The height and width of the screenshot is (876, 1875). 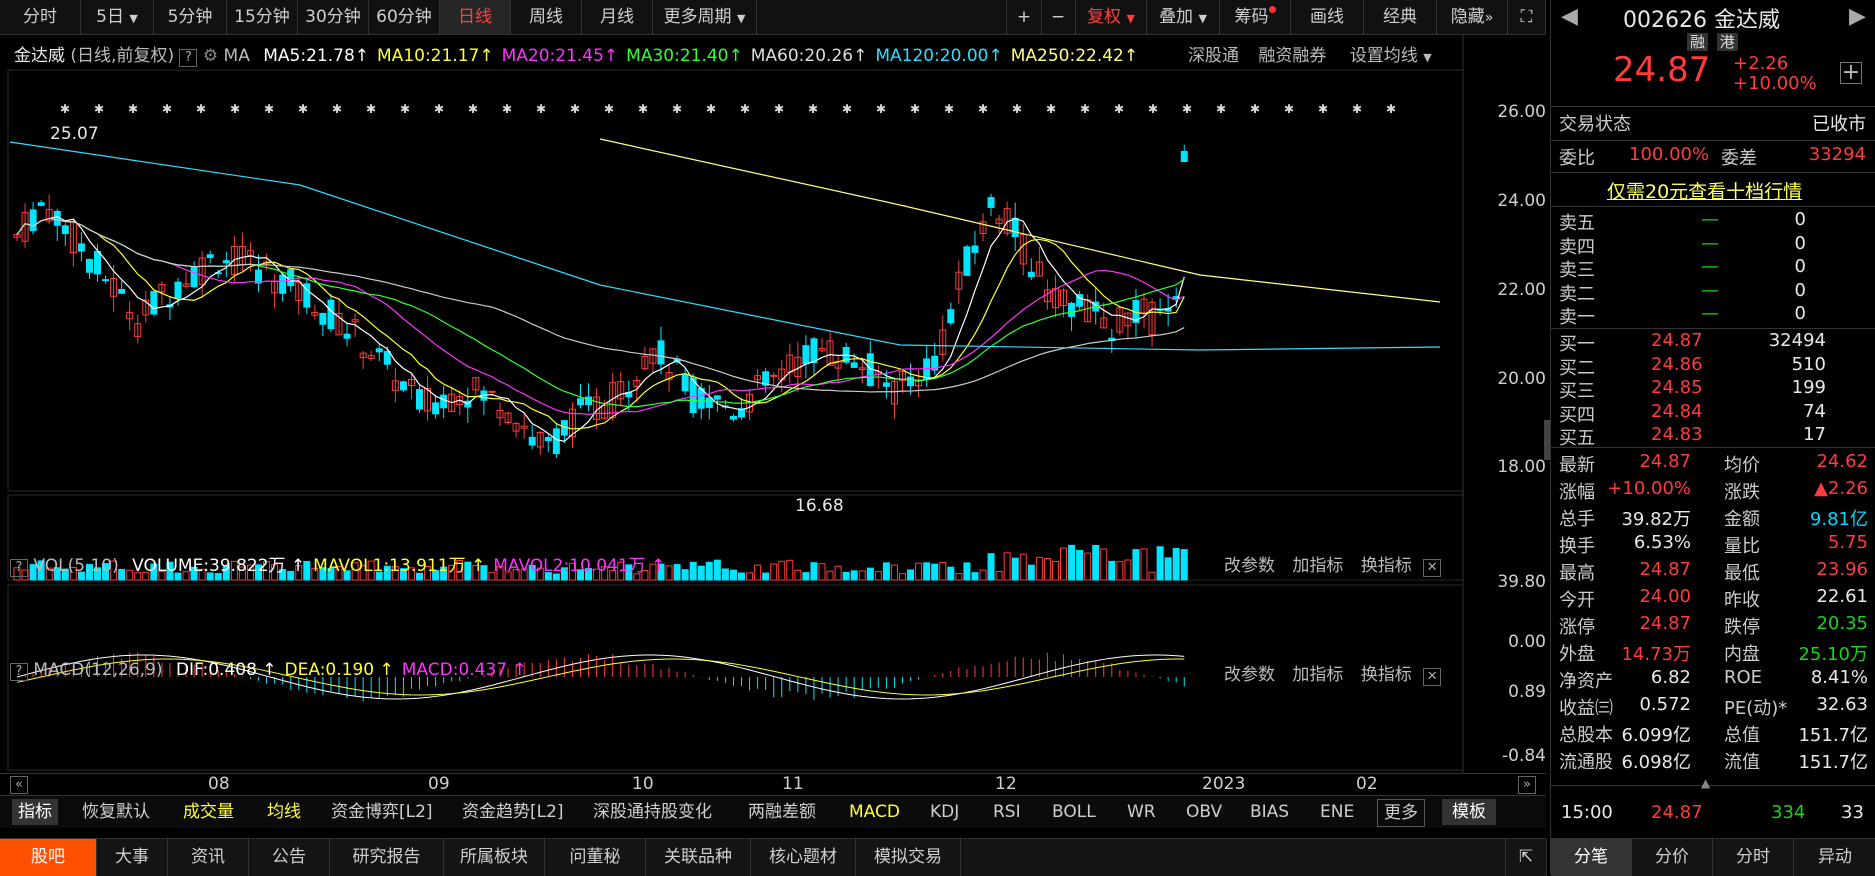 I want to click on draw-line-button: 画线, so click(x=1327, y=17).